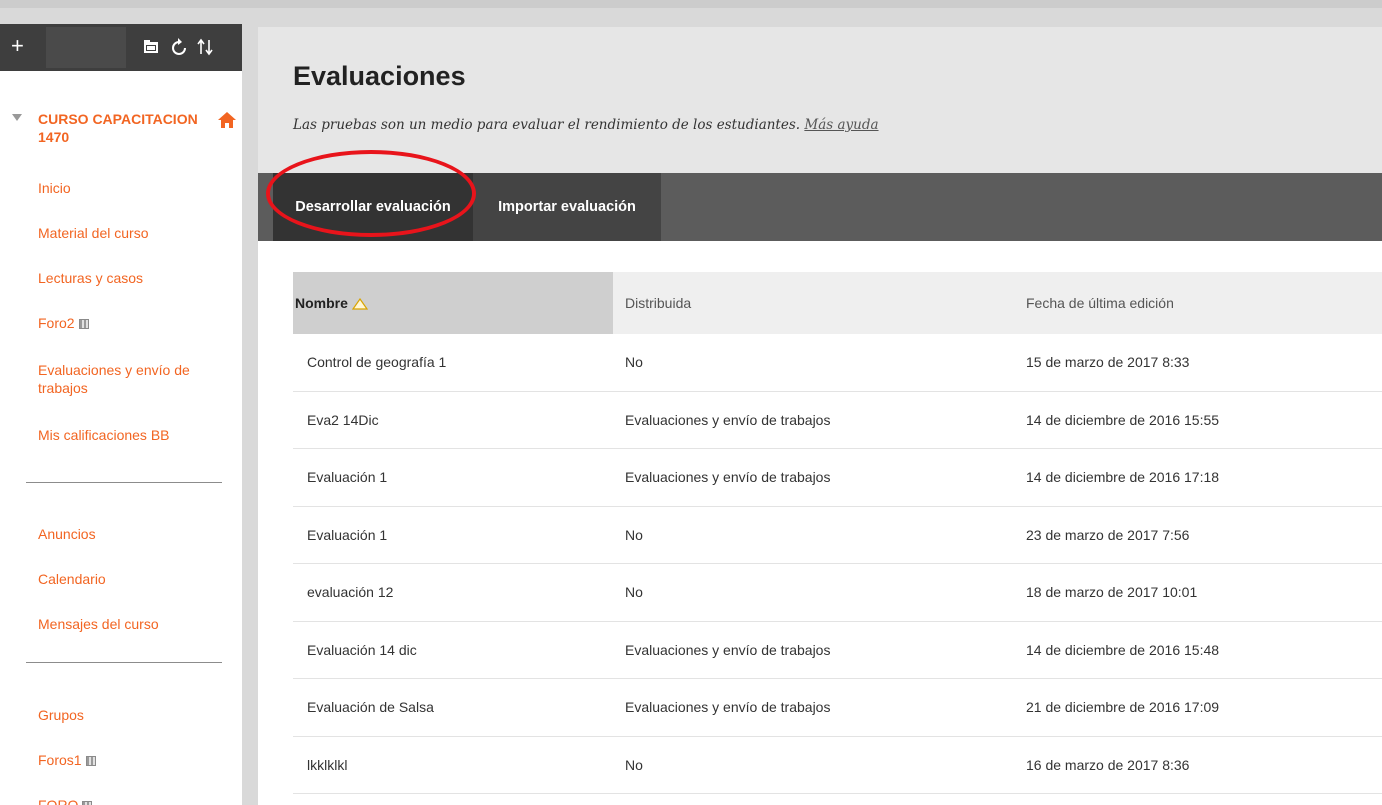 This screenshot has height=805, width=1382. Describe the element at coordinates (567, 207) in the screenshot. I see `import-test-button: Importar evaluación` at that location.